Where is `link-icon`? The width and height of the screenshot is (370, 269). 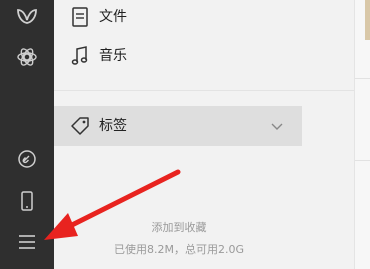
link-icon is located at coordinates (27, 159).